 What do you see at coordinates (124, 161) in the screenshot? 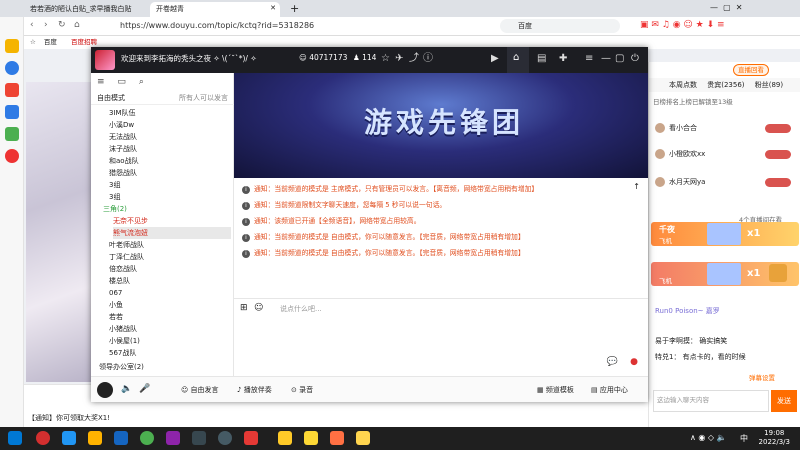
I see `channel-item: 和ao战队` at bounding box center [124, 161].